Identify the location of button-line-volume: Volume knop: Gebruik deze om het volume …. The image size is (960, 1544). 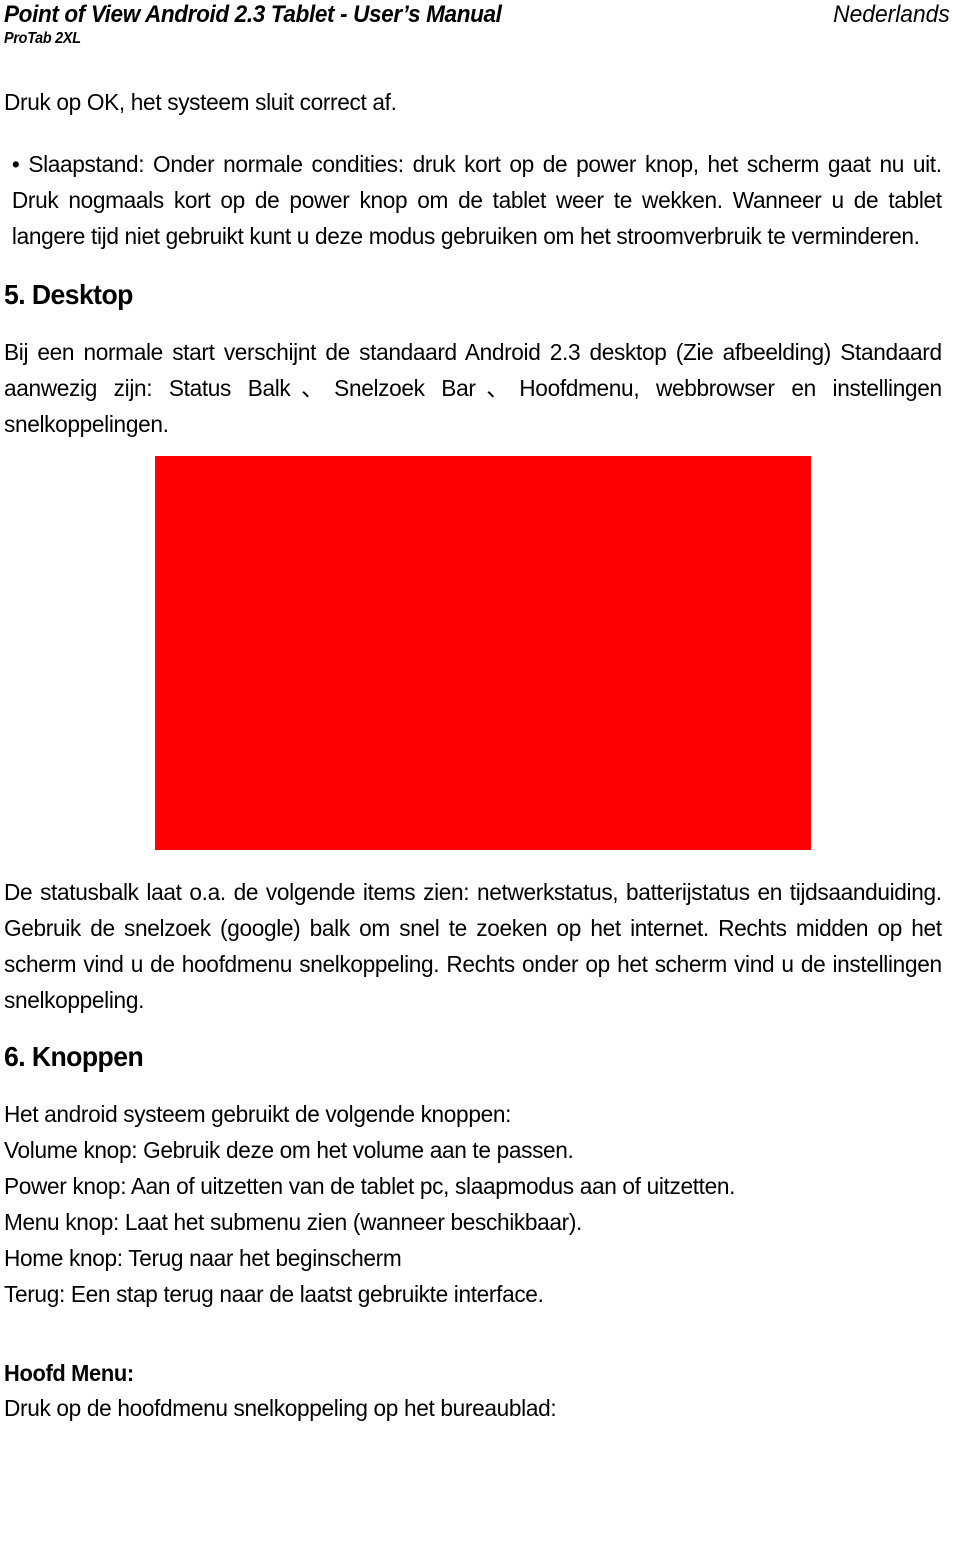
(289, 1150).